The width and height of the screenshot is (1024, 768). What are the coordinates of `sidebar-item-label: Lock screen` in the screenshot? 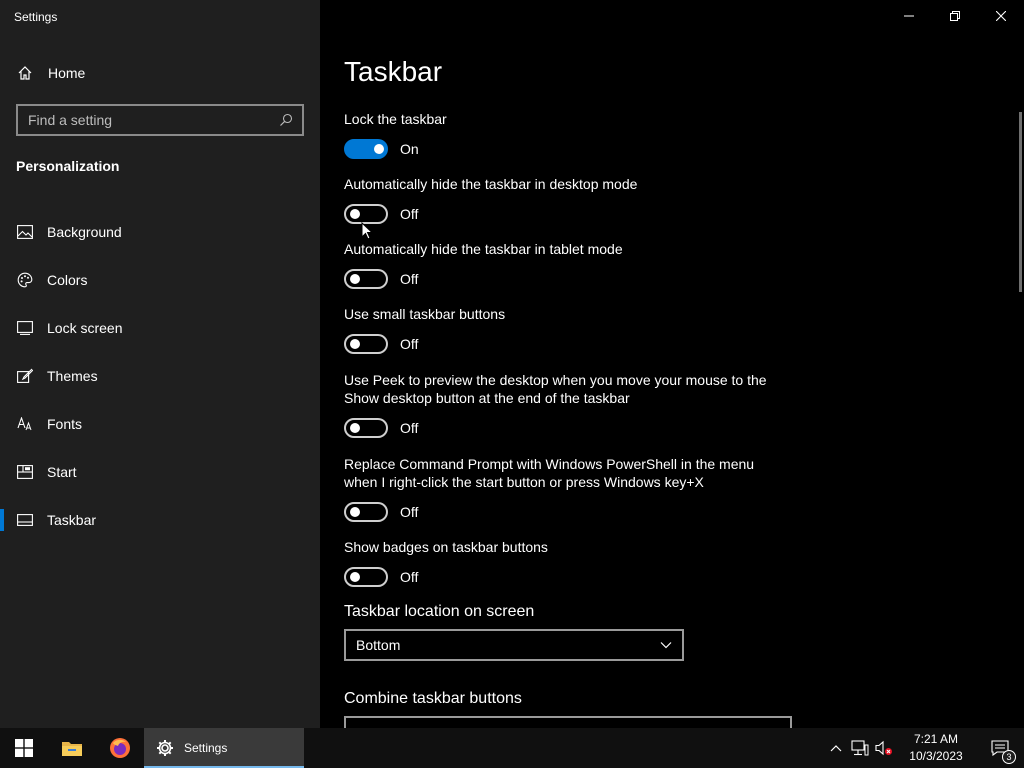 It's located at (85, 328).